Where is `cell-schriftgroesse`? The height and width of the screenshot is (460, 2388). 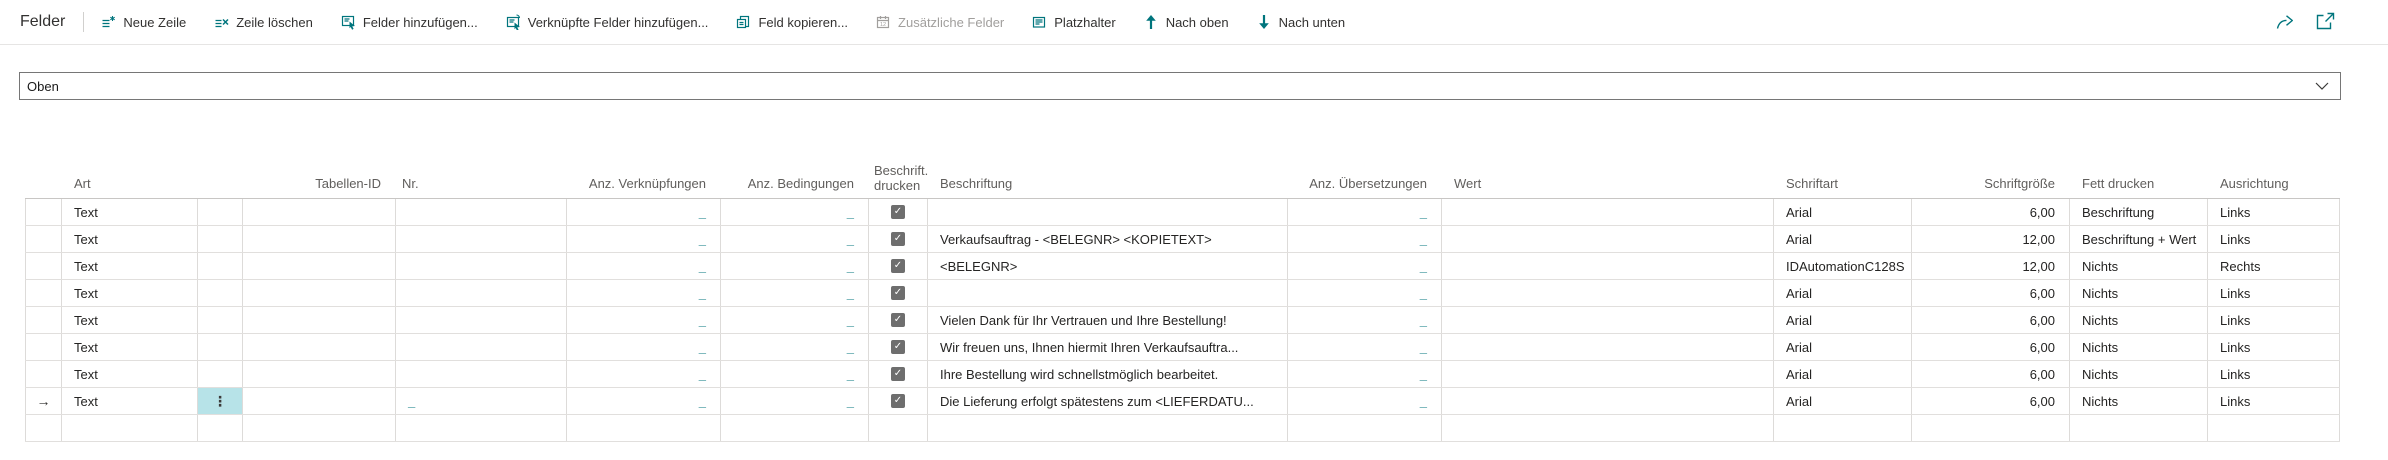
cell-schriftgroesse is located at coordinates (1991, 428).